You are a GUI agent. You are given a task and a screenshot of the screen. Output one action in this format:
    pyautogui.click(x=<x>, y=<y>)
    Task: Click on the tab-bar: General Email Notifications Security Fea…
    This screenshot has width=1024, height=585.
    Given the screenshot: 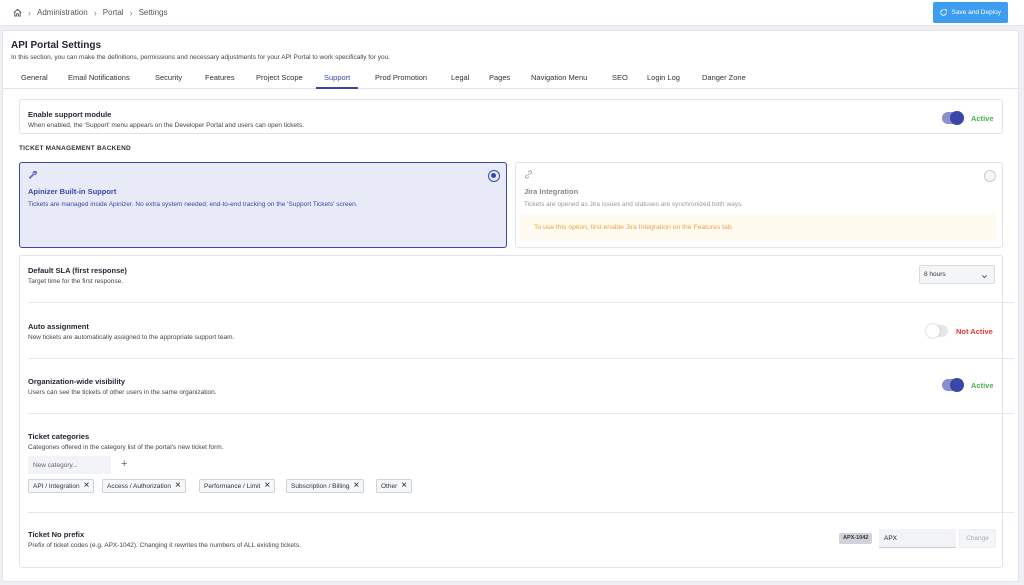 What is the action you would take?
    pyautogui.click(x=511, y=78)
    